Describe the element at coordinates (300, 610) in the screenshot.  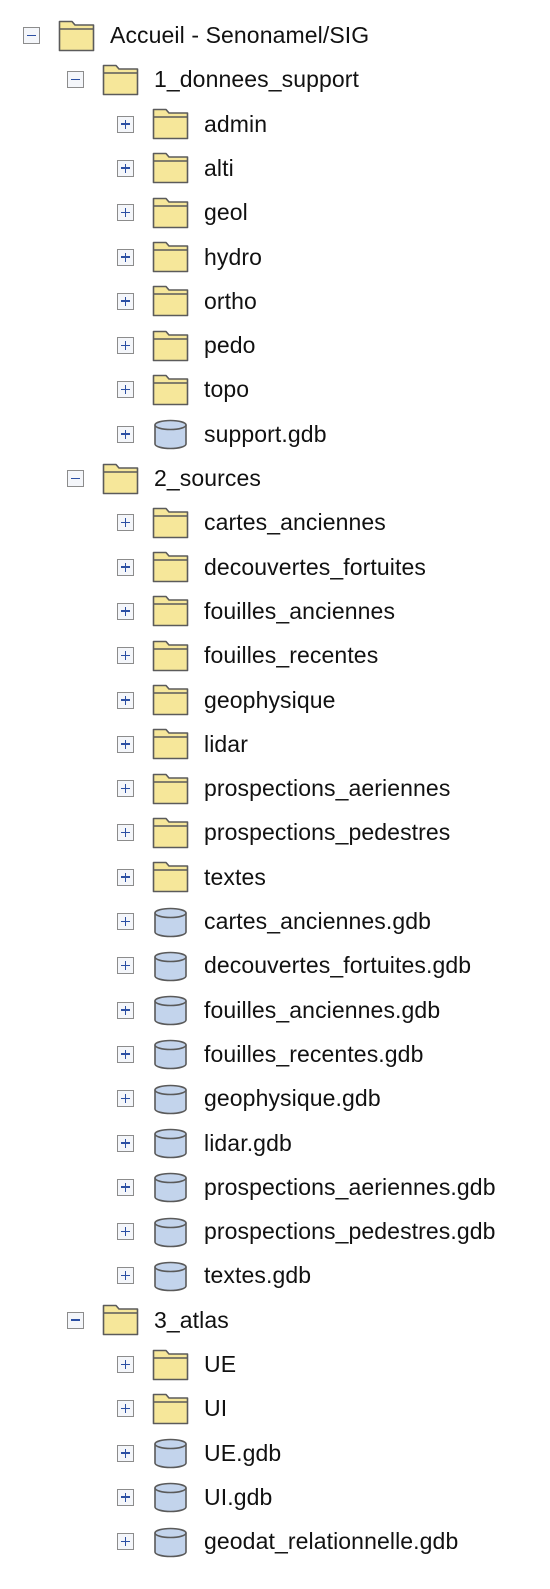
I see `tree-item-label: fouilles_anciennes` at that location.